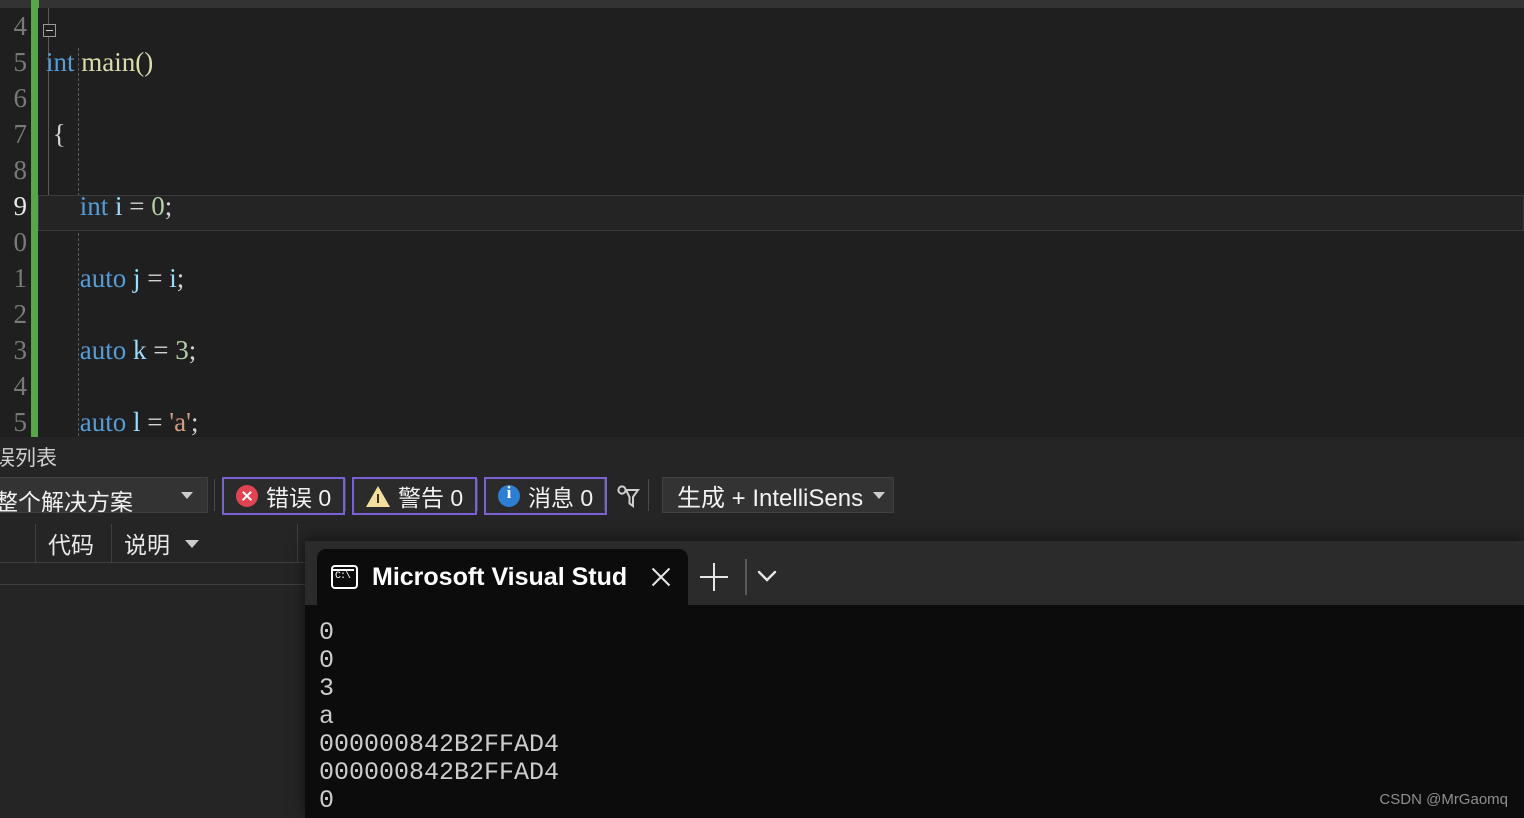 This screenshot has height=818, width=1524. I want to click on warnings-filter-button: 警告 0, so click(415, 496).